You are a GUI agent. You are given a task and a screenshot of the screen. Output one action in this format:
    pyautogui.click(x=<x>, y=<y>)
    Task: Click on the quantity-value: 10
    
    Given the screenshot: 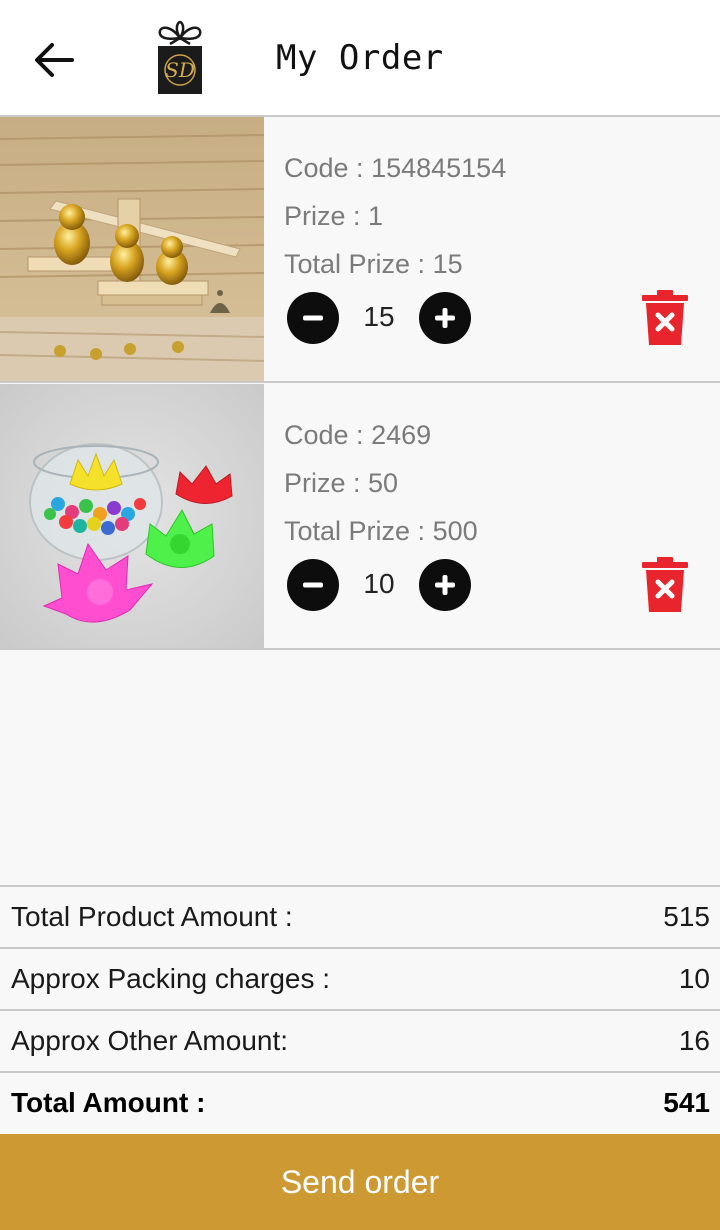 What is the action you would take?
    pyautogui.click(x=379, y=583)
    